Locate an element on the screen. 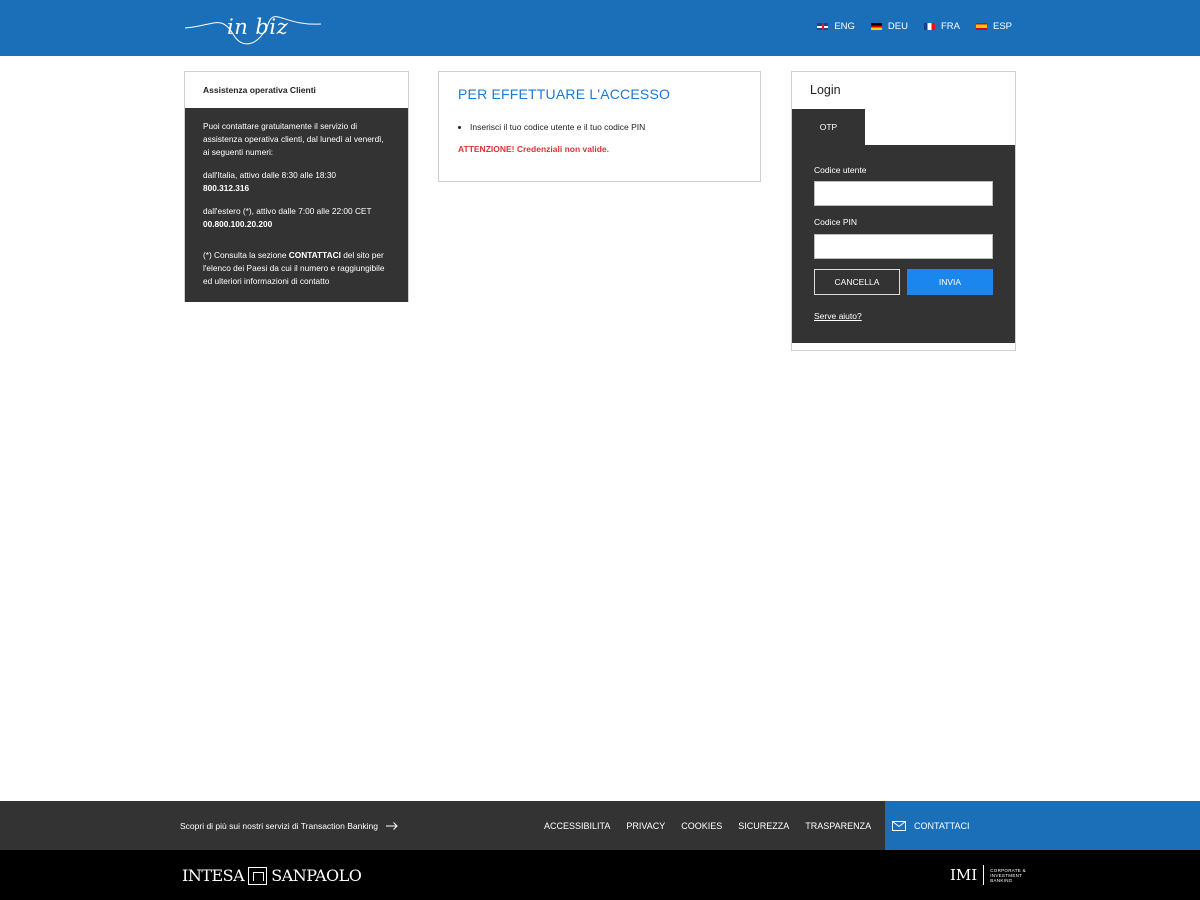  spain-flag-icon is located at coordinates (981, 26).